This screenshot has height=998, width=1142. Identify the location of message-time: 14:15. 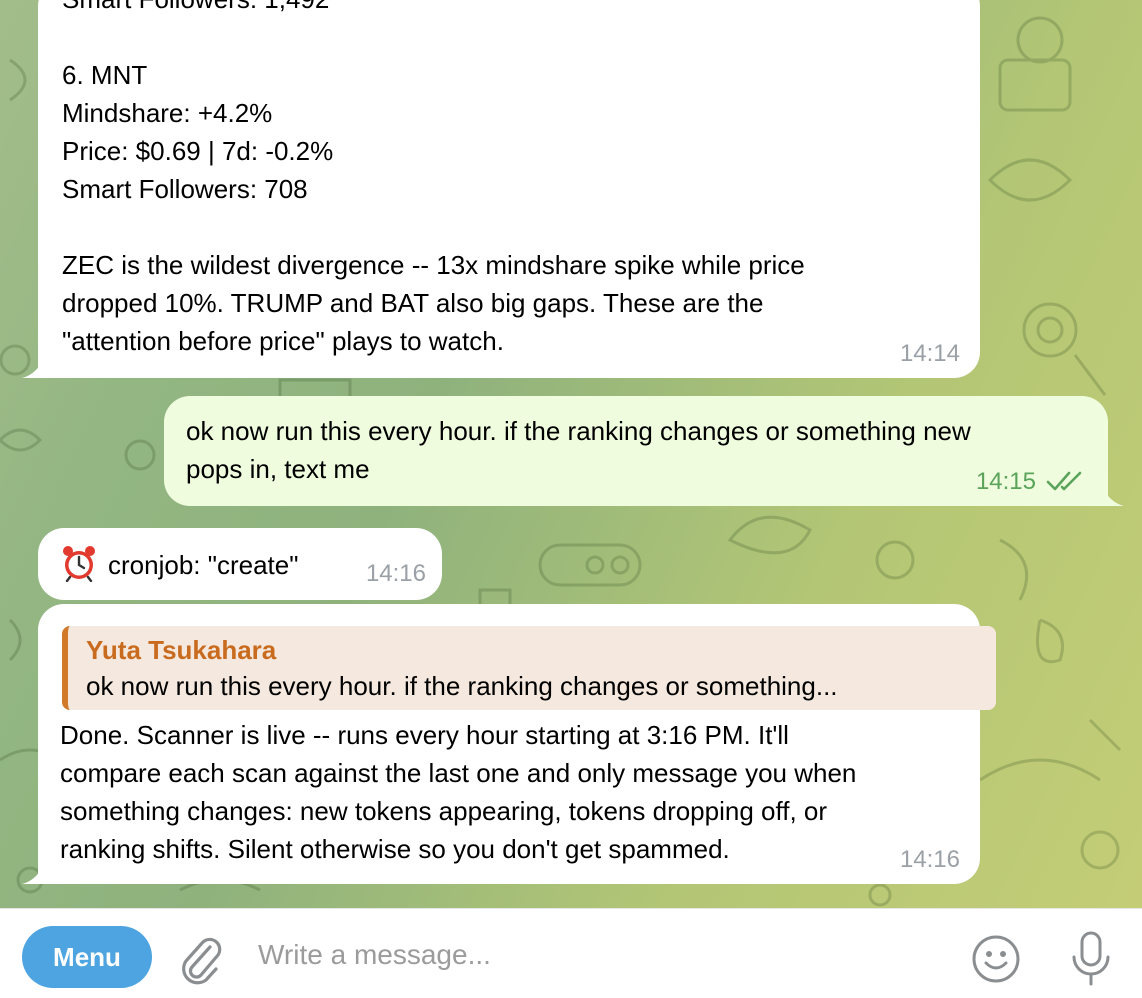
(1005, 481).